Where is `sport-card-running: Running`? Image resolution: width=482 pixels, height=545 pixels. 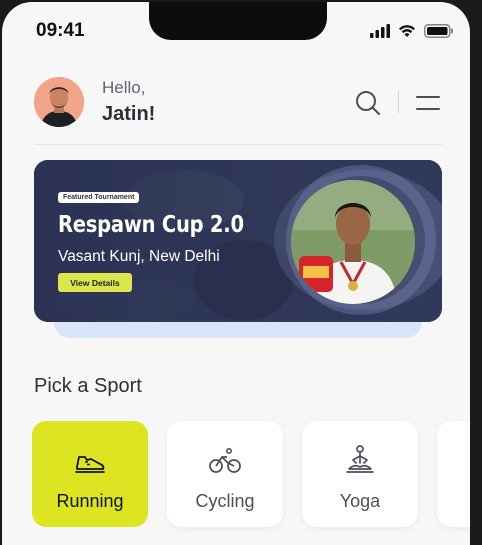
sport-card-running: Running is located at coordinates (90, 474).